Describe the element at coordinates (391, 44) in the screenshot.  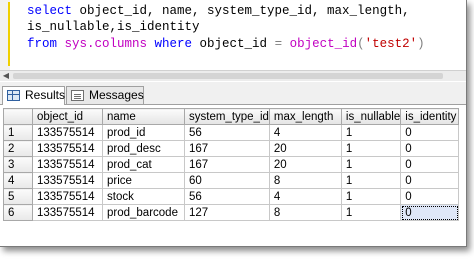
I see `string-literal: 'test2'` at that location.